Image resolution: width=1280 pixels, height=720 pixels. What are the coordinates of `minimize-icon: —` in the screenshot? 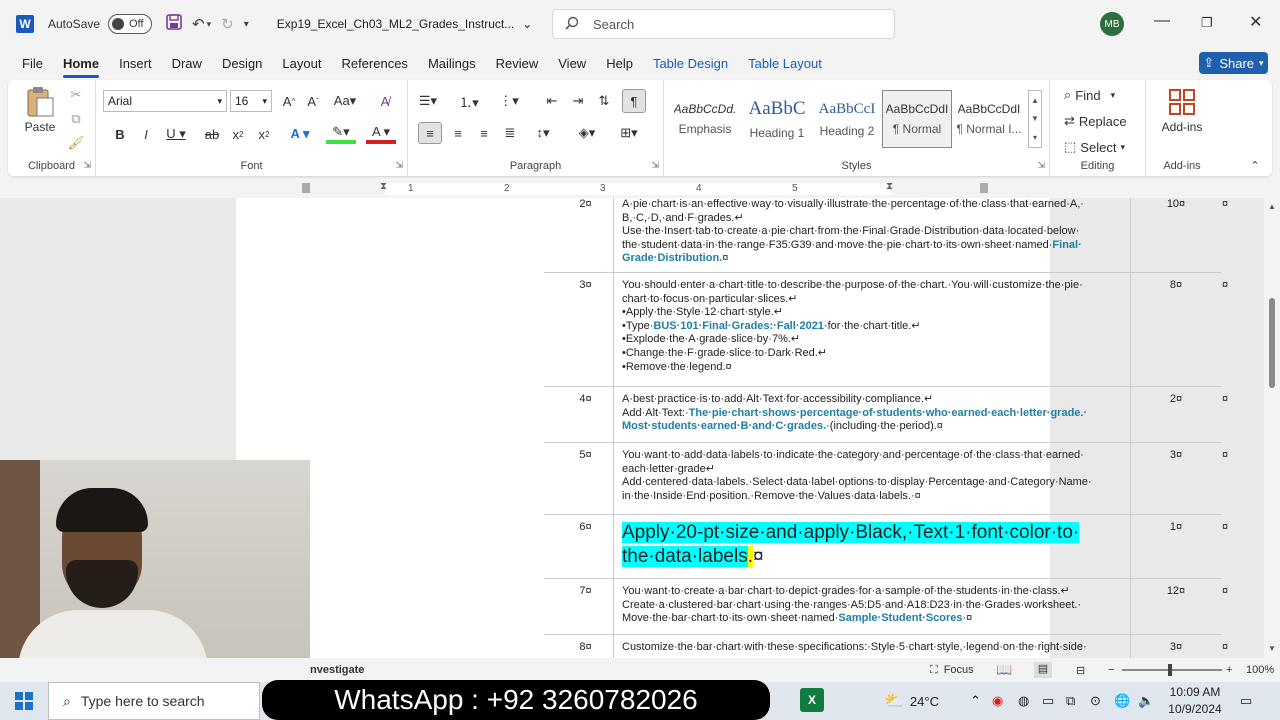 It's located at (1162, 21).